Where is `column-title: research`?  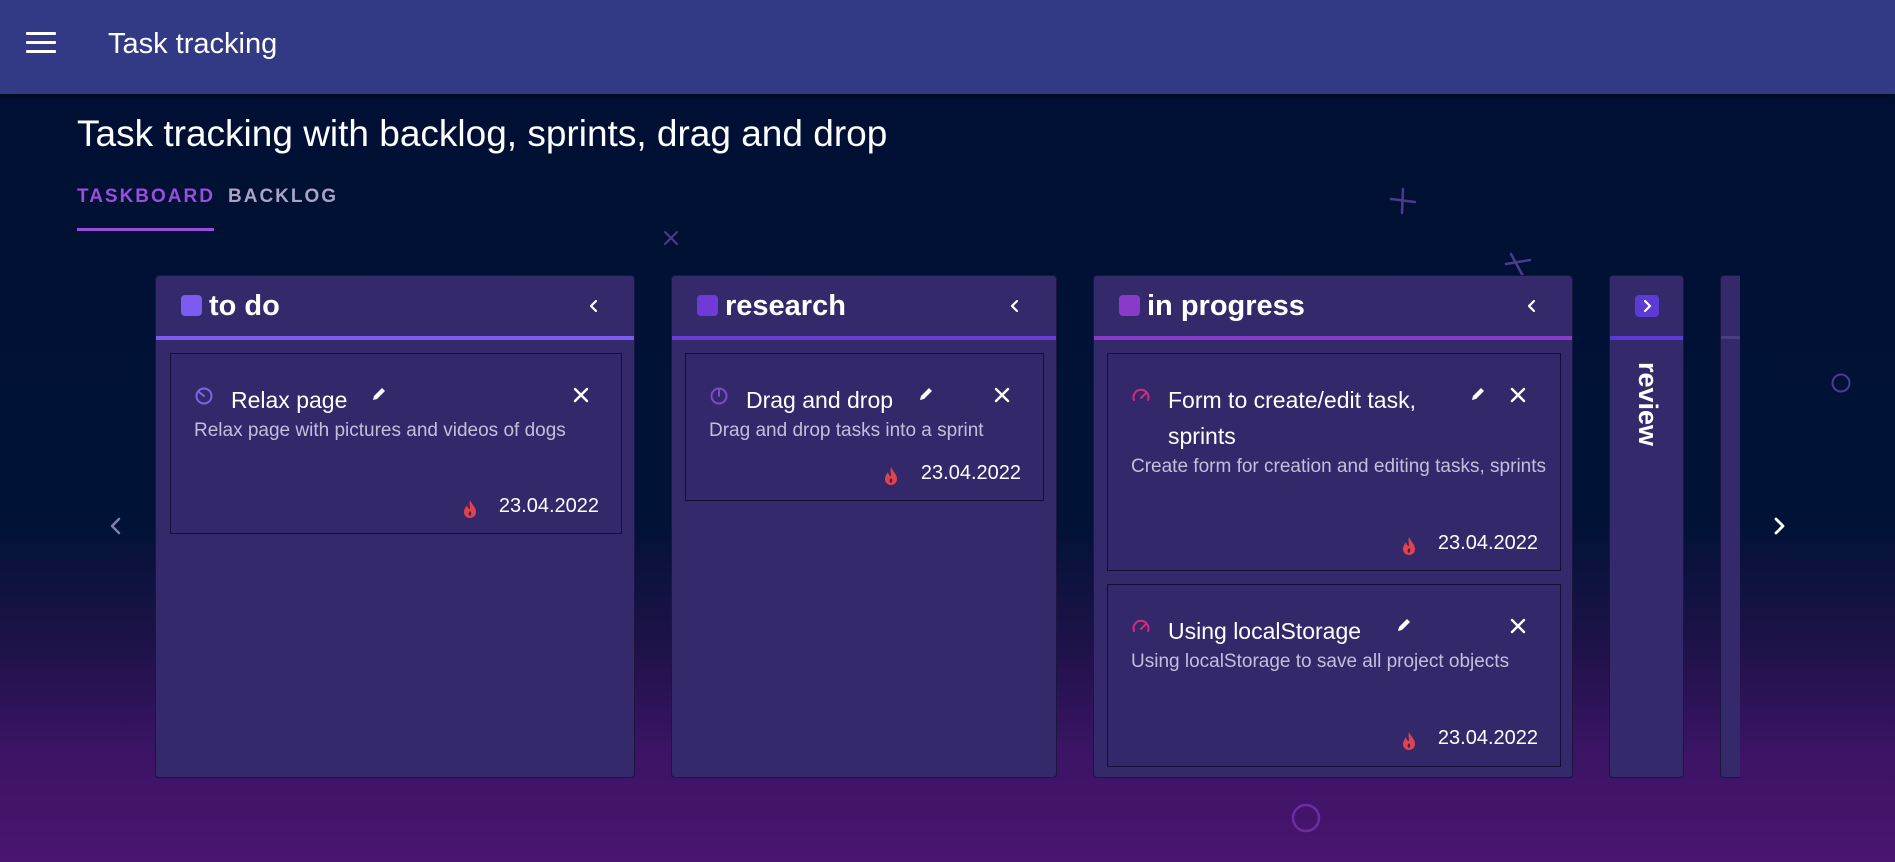 column-title: research is located at coordinates (785, 306).